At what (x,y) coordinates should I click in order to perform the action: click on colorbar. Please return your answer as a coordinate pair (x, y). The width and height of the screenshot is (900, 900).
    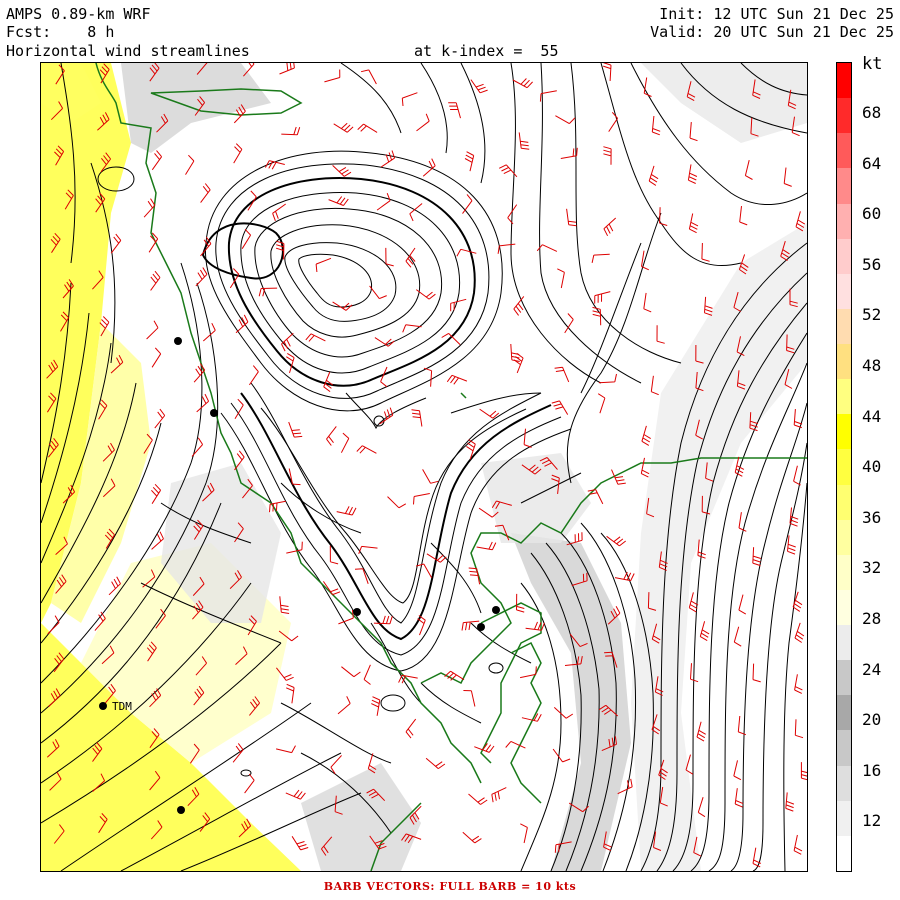
    Looking at the image, I should click on (844, 467).